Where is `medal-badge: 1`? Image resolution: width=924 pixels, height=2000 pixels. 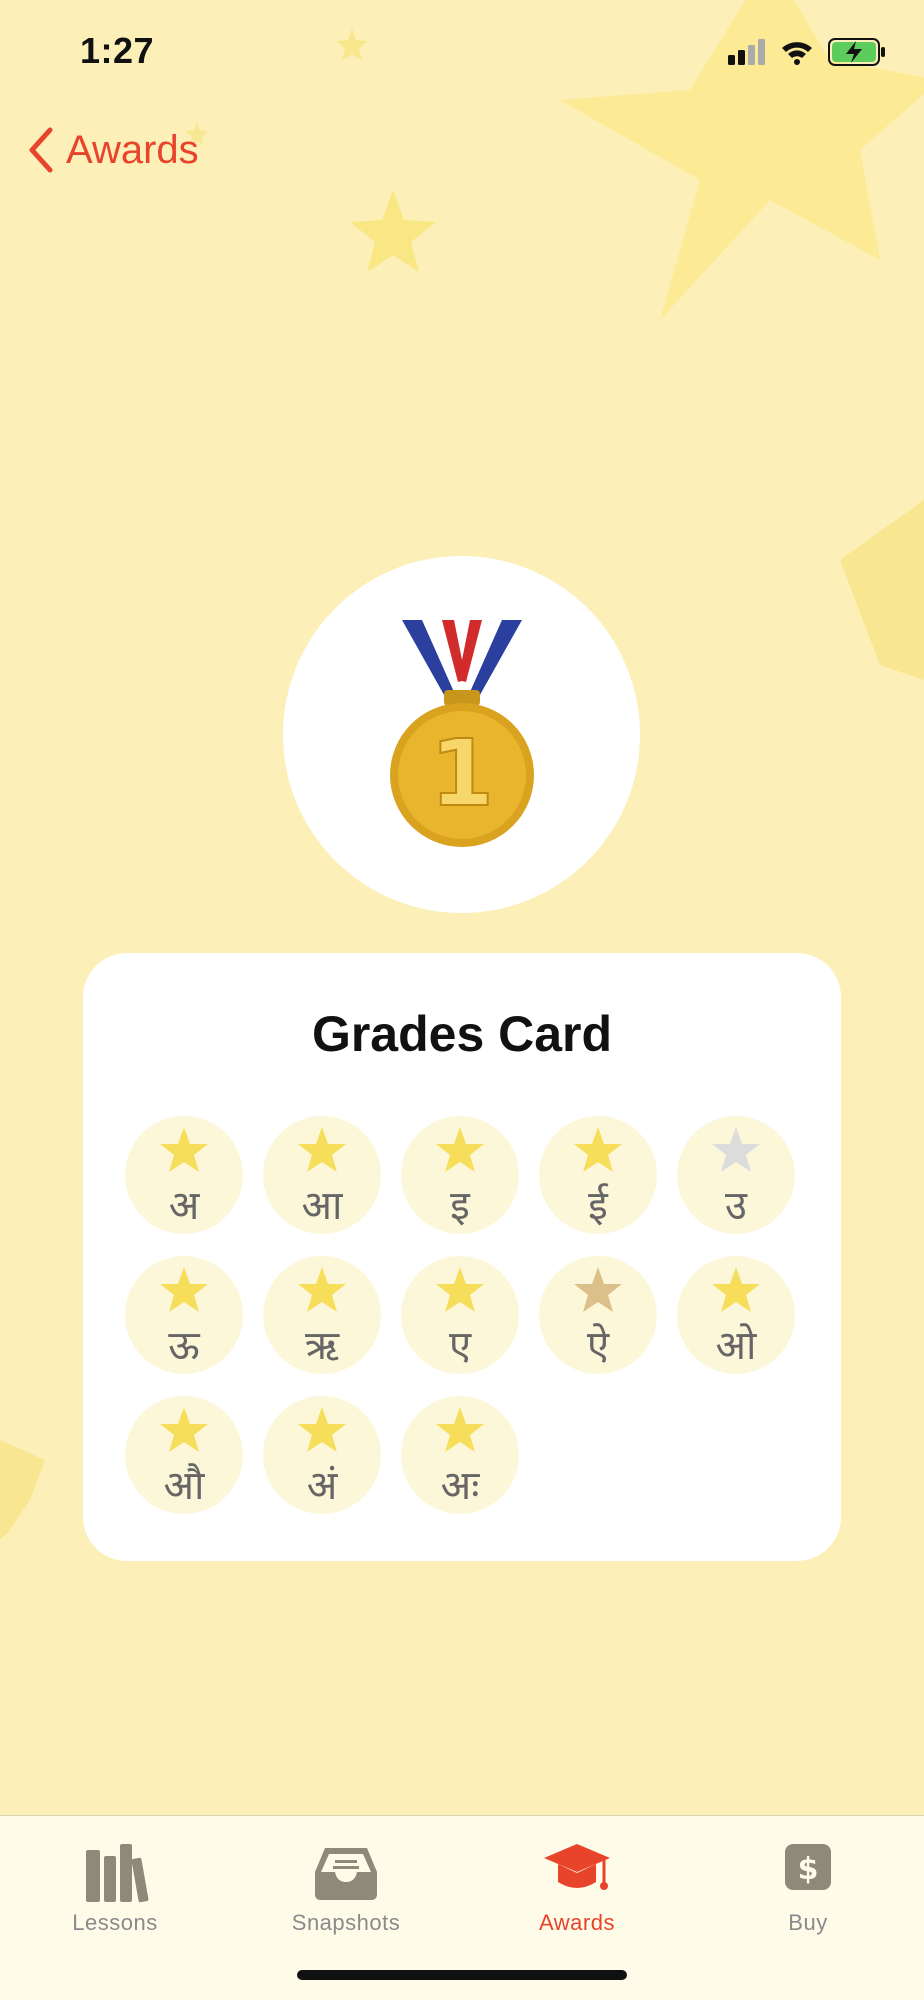
medal-badge: 1 is located at coordinates (461, 734).